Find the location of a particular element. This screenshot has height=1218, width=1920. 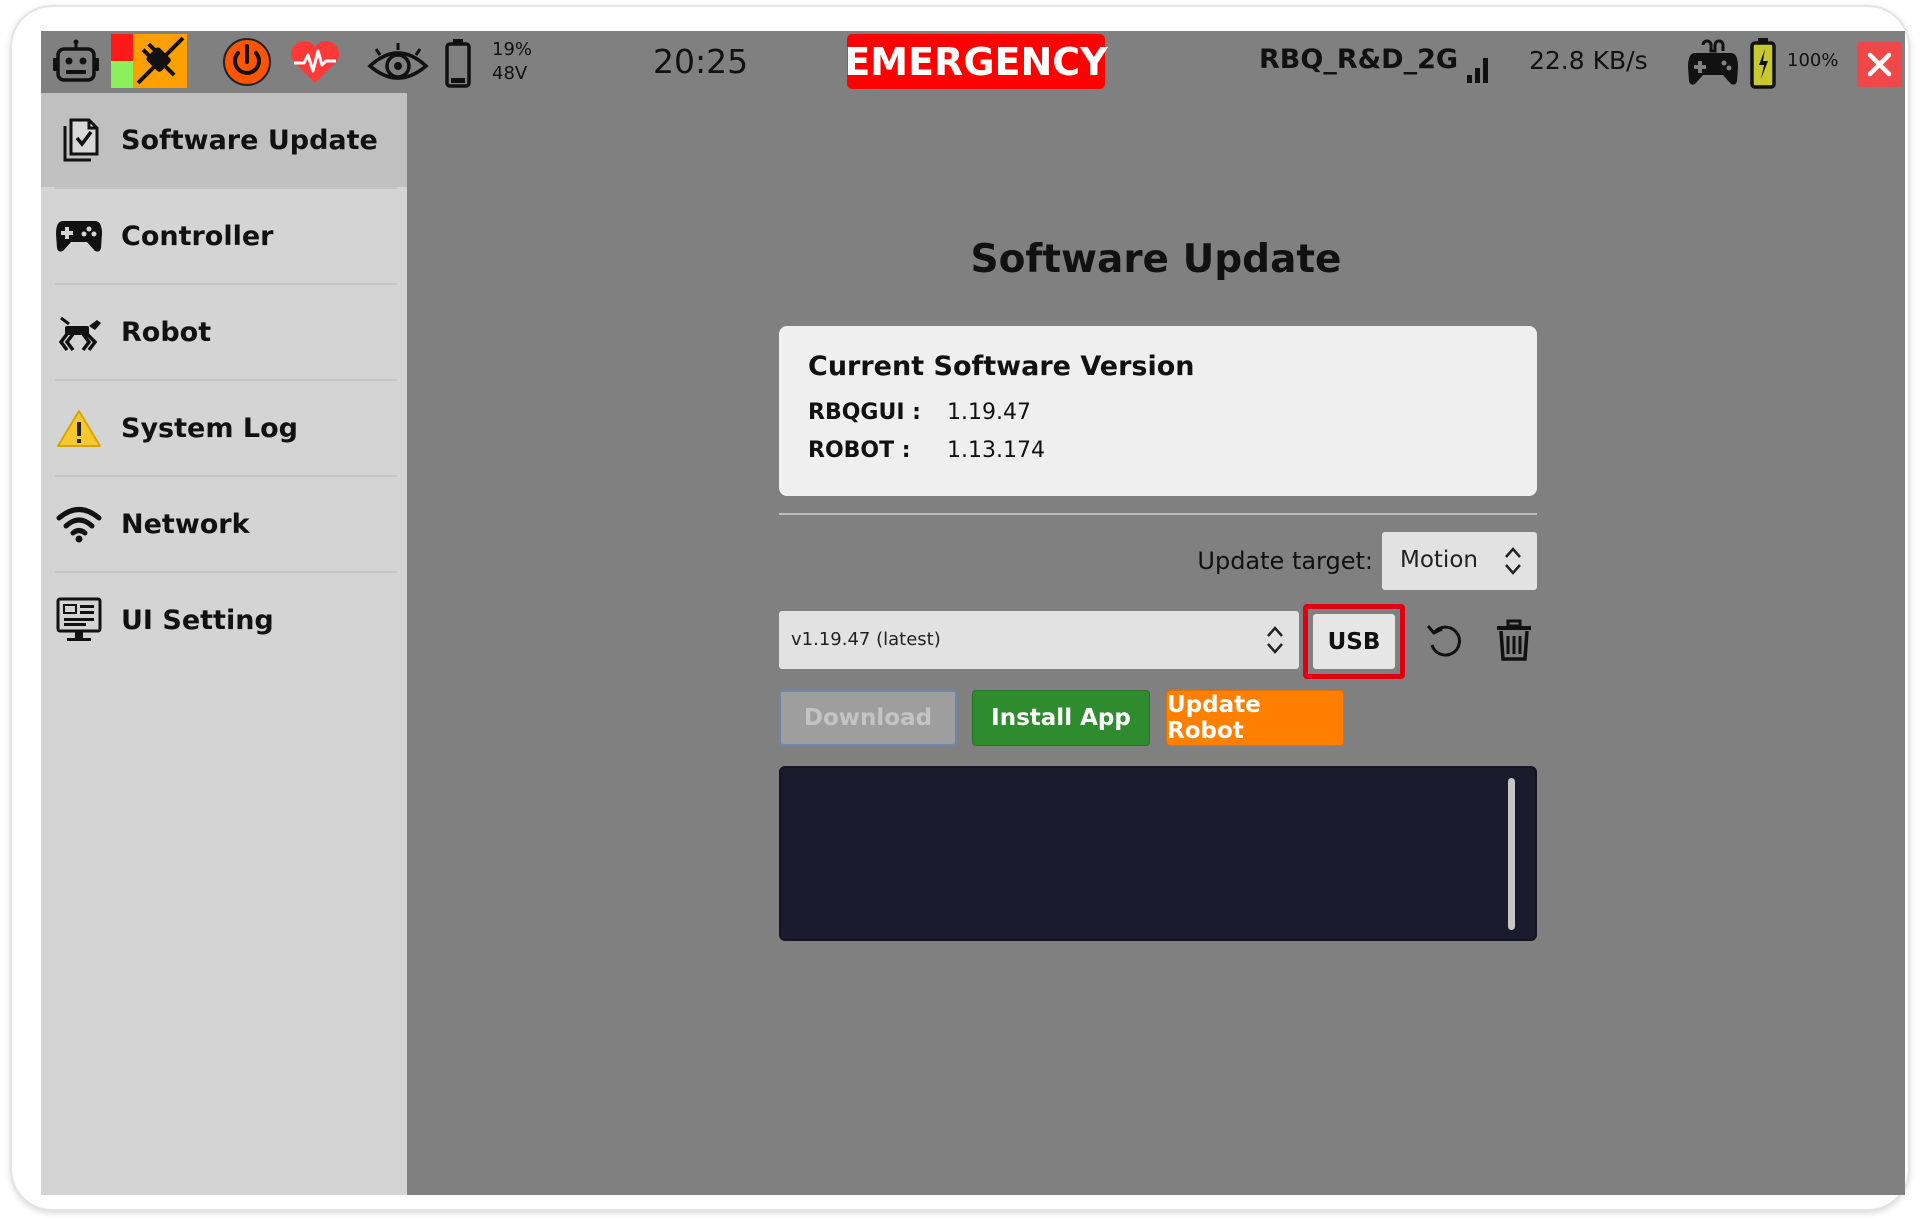

software-update-icon is located at coordinates (79, 140).